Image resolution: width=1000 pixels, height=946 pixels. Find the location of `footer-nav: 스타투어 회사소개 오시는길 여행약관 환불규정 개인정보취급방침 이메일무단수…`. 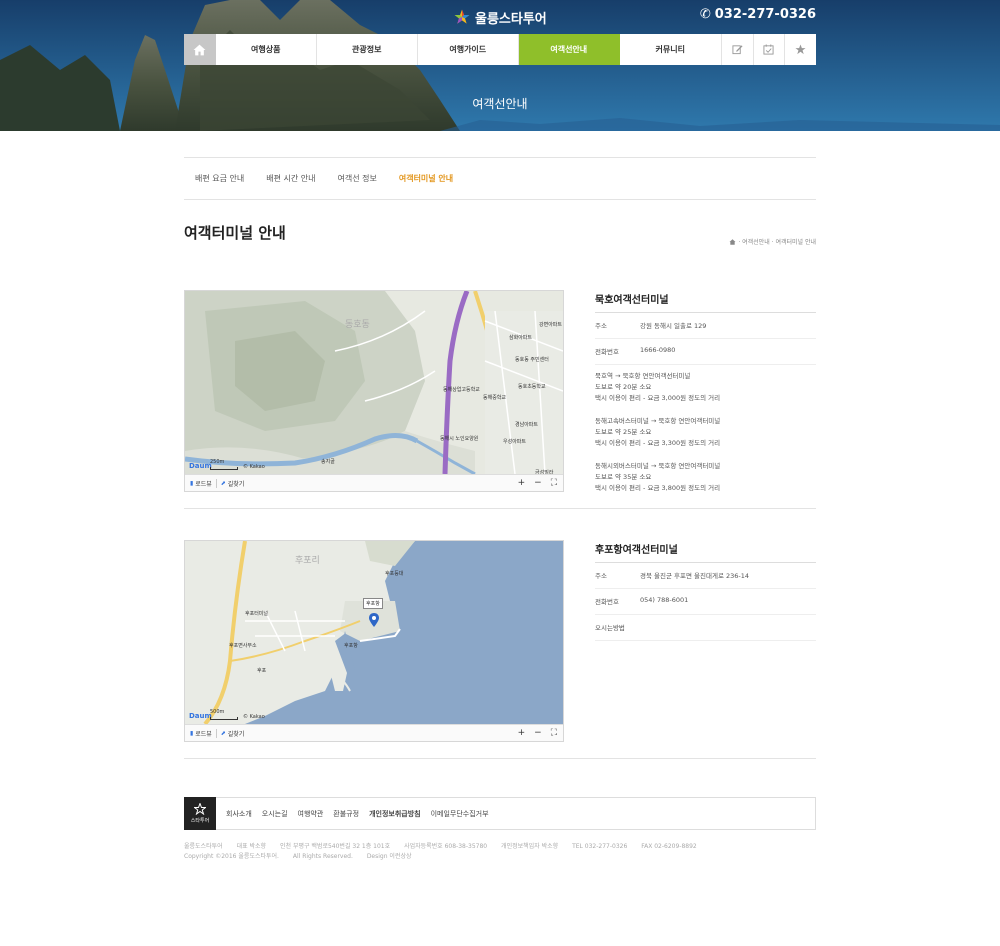

footer-nav: 스타투어 회사소개 오시는길 여행약관 환불규정 개인정보취급방침 이메일무단수… is located at coordinates (500, 813).